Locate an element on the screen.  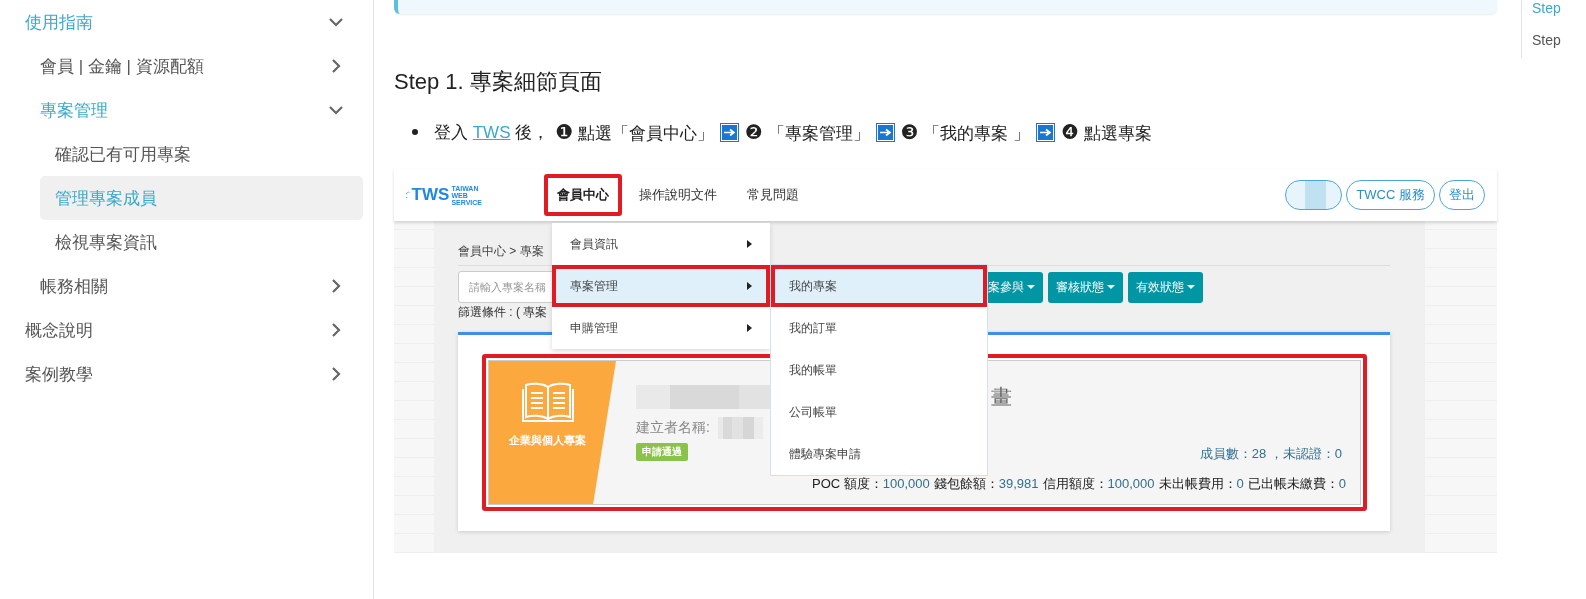
step-text: ❷ 「專案管理」 is located at coordinates (807, 132).